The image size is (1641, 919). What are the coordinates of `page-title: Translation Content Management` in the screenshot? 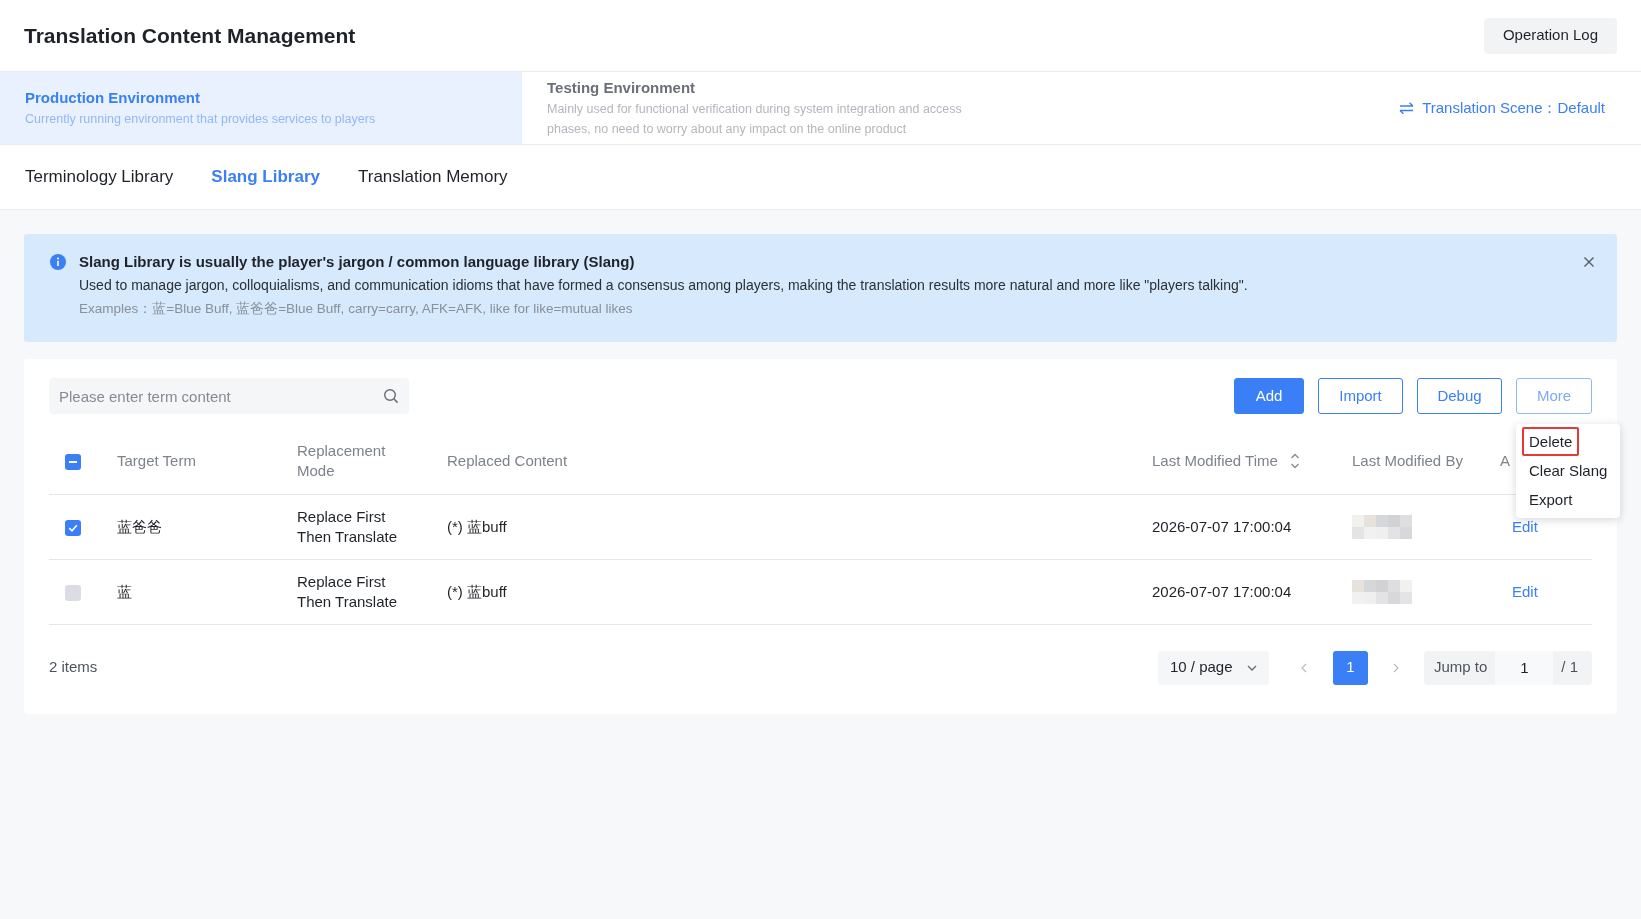 It's located at (190, 35).